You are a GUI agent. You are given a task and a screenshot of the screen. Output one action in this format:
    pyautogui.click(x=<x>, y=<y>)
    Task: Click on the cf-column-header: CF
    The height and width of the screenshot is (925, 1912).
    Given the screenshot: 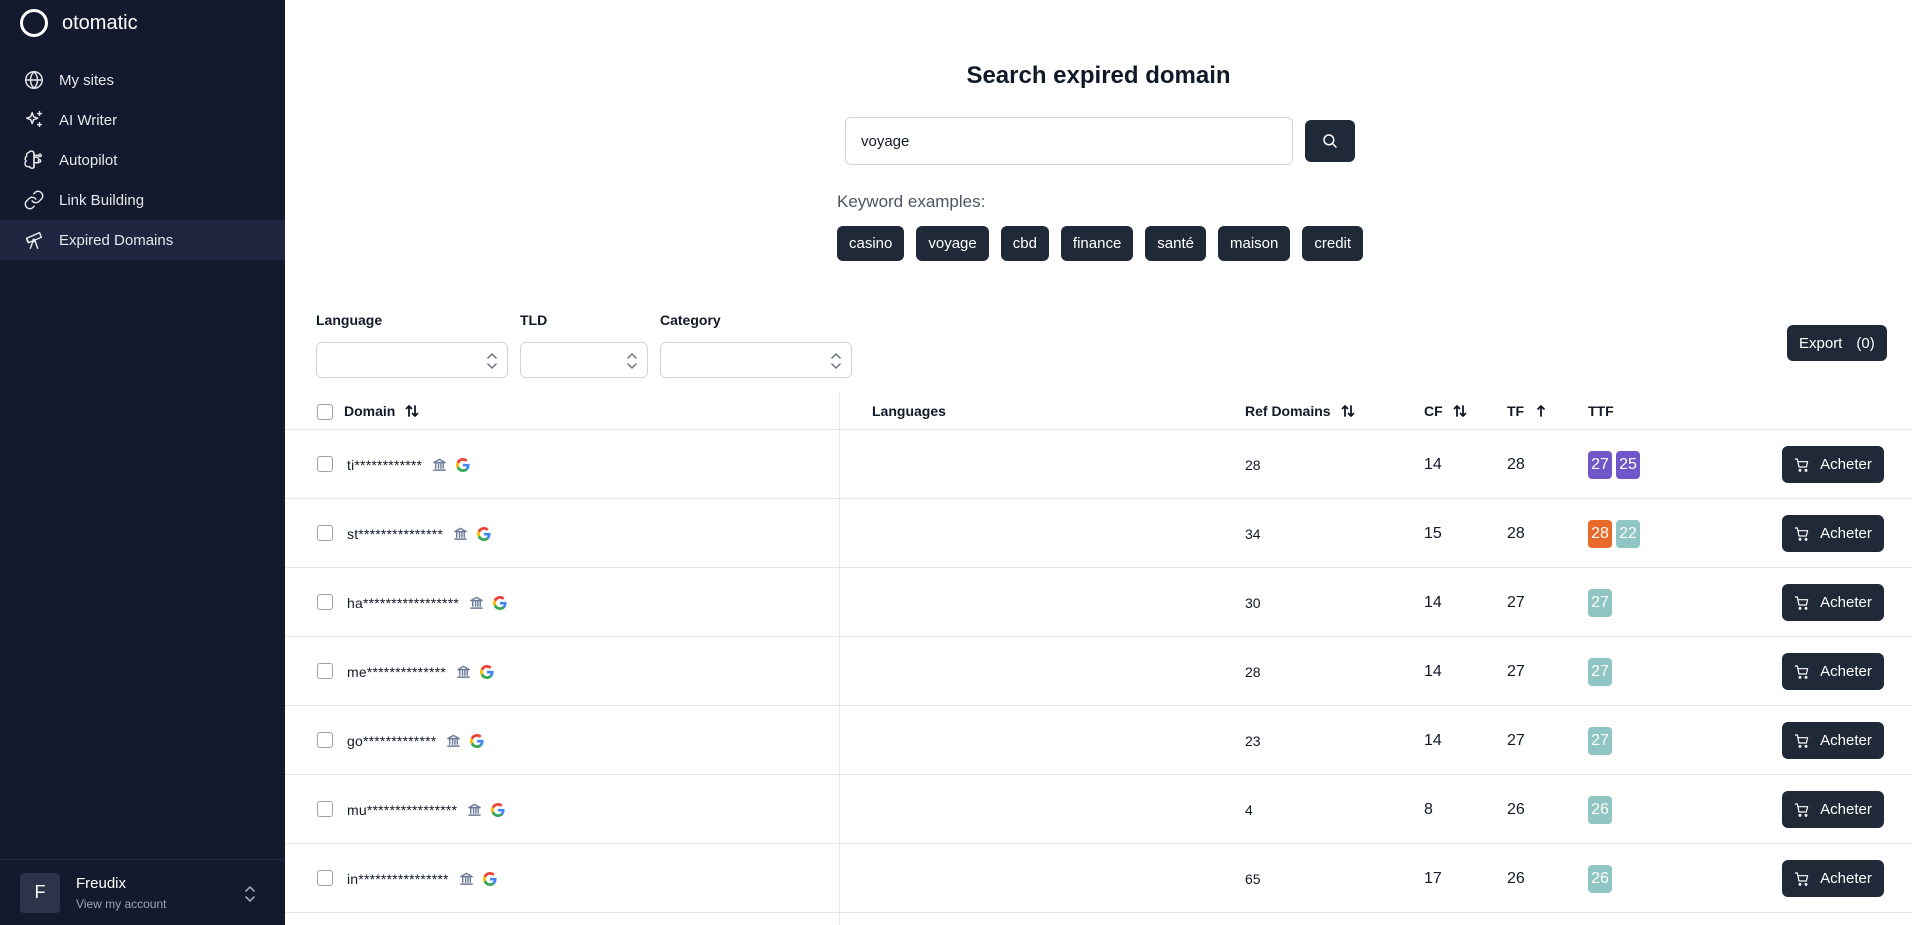 What is the action you would take?
    pyautogui.click(x=1446, y=411)
    